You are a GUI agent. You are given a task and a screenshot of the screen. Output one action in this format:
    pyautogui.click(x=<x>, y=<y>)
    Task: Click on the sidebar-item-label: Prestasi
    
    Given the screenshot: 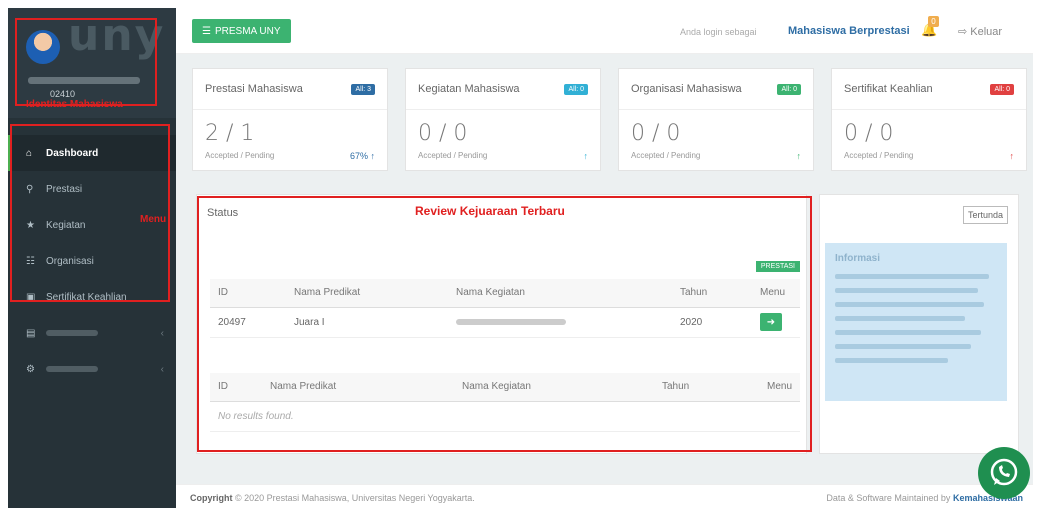 What is the action you would take?
    pyautogui.click(x=64, y=189)
    